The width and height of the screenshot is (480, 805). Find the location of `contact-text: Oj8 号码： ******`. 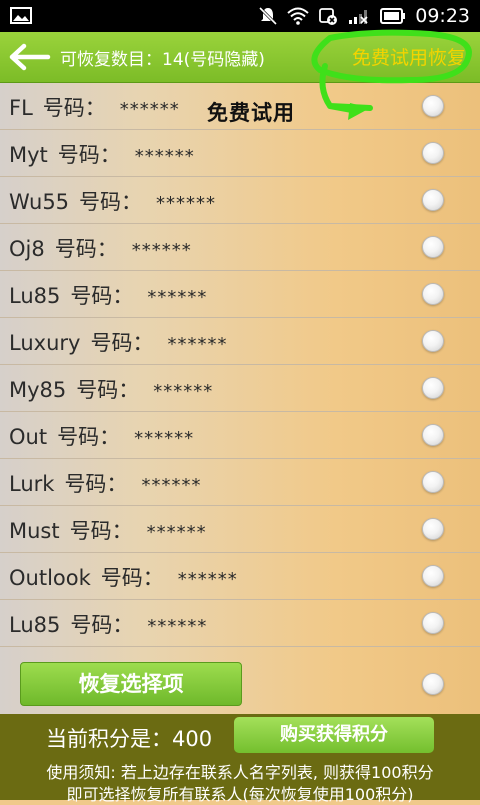

contact-text: Oj8 号码： ****** is located at coordinates (100, 248).